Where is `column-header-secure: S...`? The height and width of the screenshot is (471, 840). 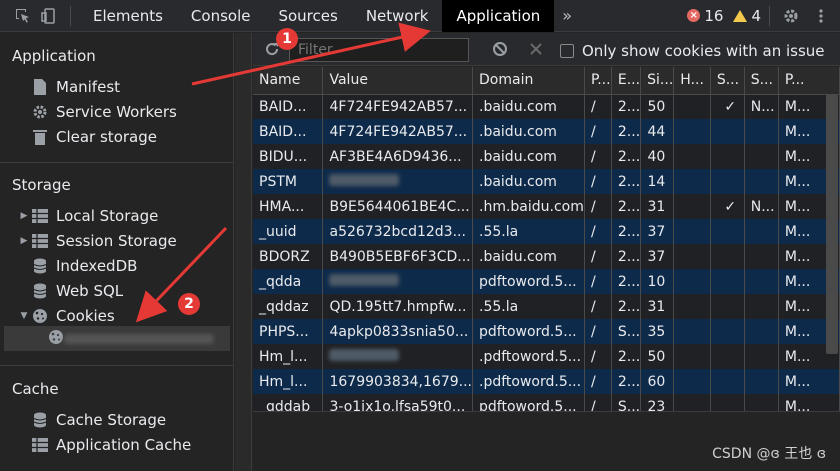 column-header-secure: S... is located at coordinates (727, 81).